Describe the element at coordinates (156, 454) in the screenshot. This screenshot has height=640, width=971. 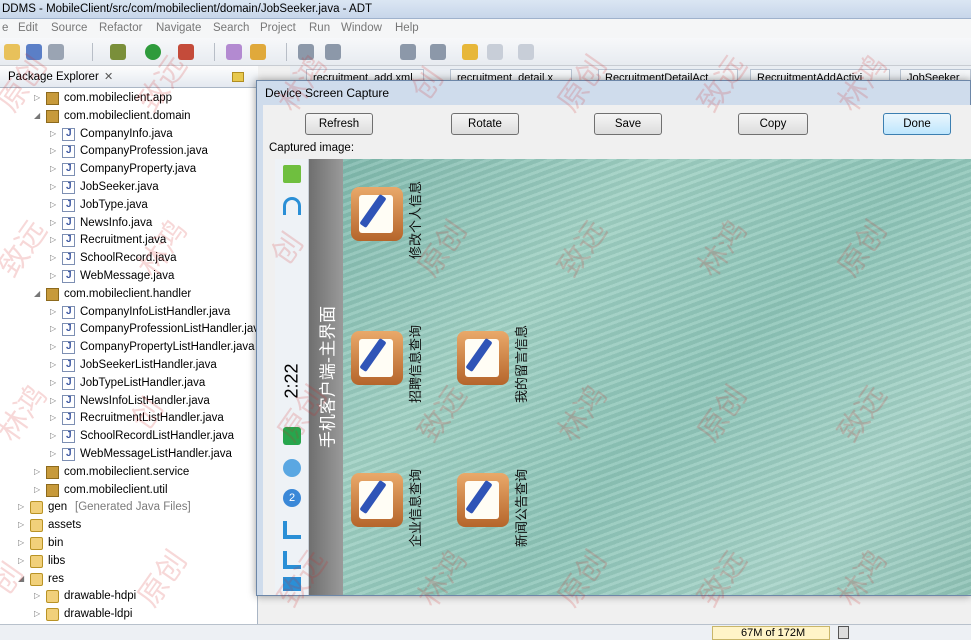
I see `tree-item-label: WebMessageListHandler.java` at that location.